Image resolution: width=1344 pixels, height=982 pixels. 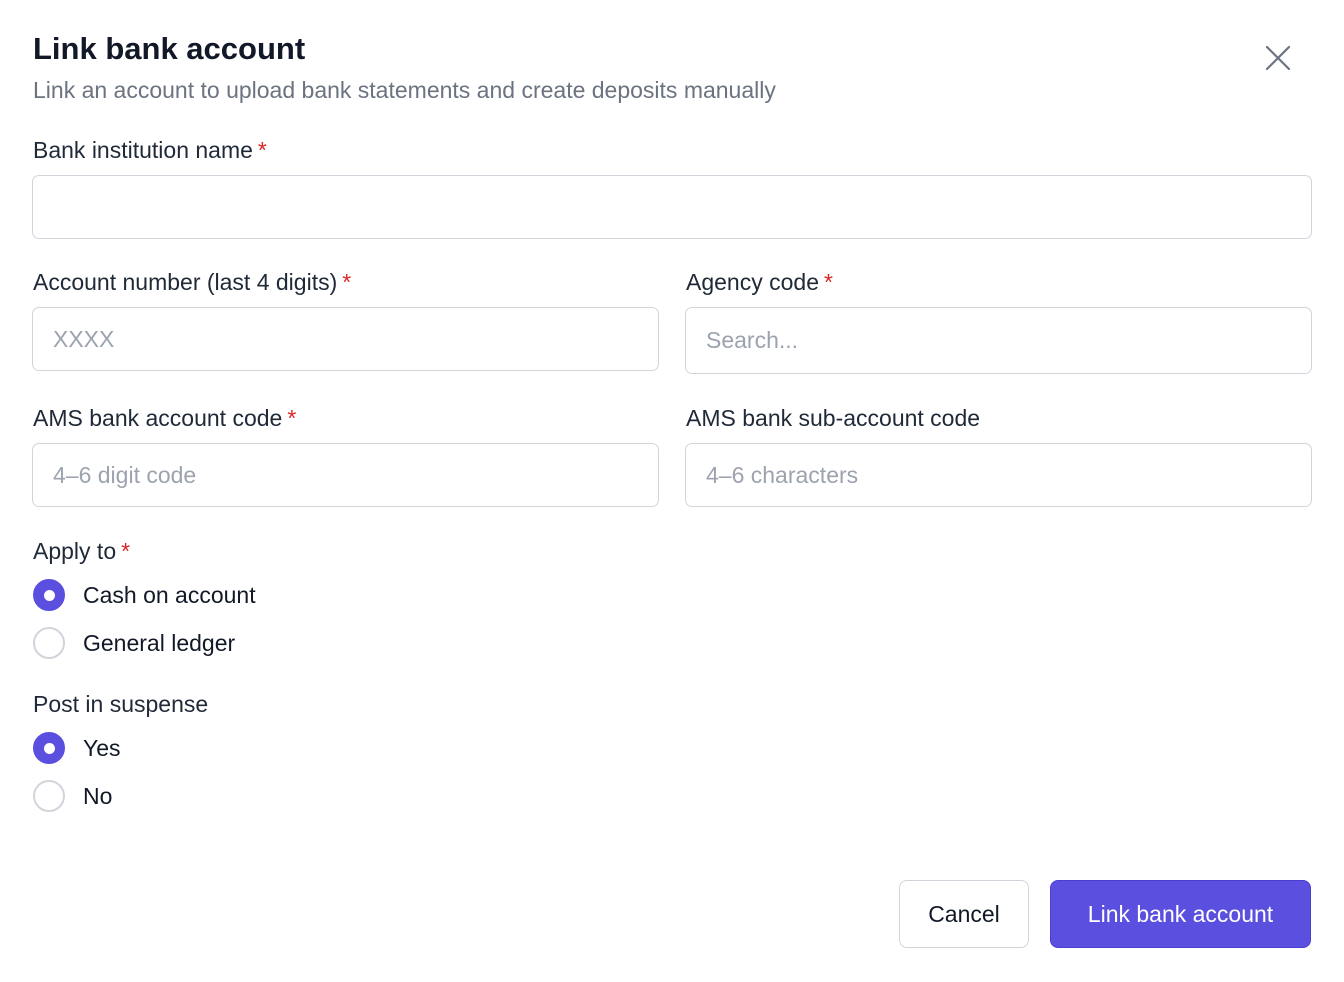 I want to click on bank-institution-name-input, so click(x=672, y=207).